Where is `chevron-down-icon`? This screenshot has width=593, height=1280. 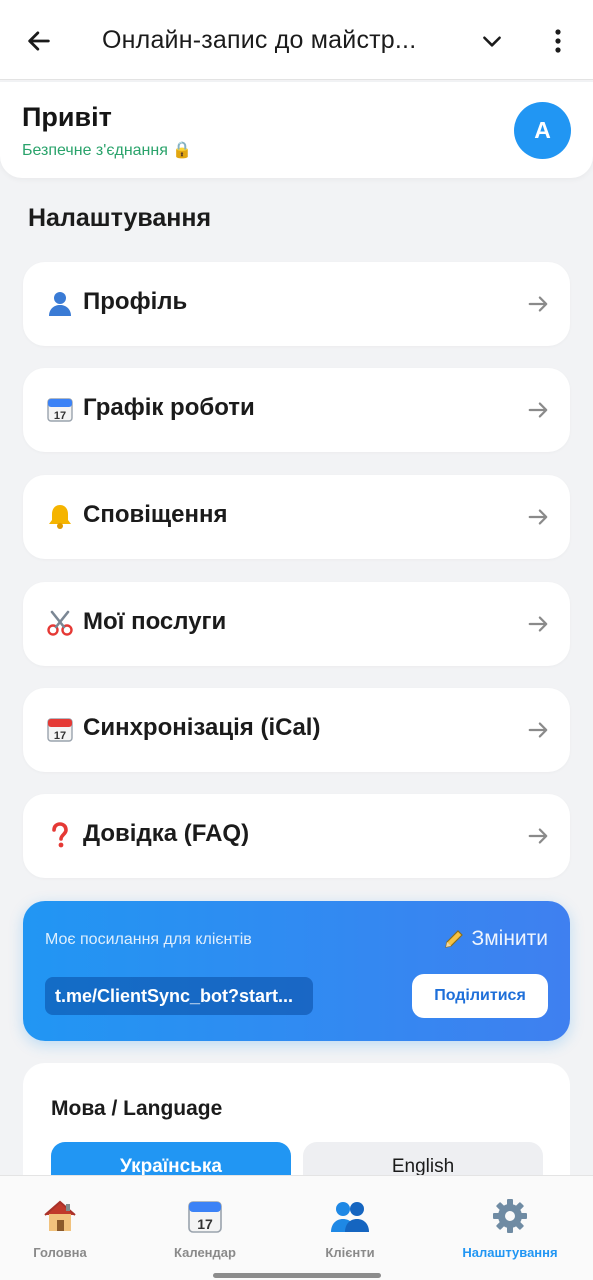
chevron-down-icon is located at coordinates (492, 41).